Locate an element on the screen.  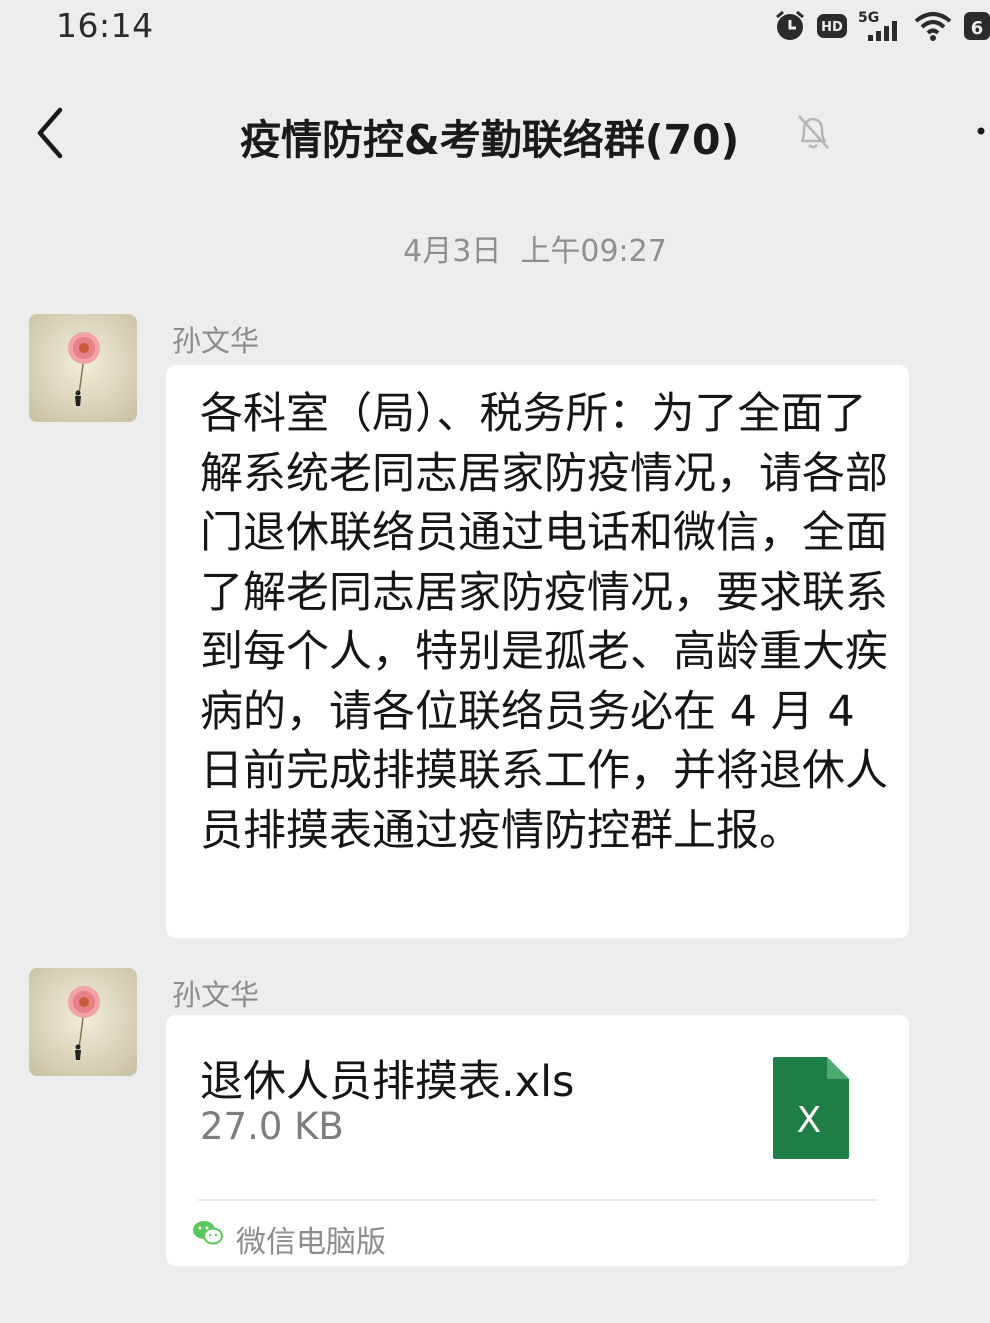
svg-text: 6 is located at coordinates (977, 28).